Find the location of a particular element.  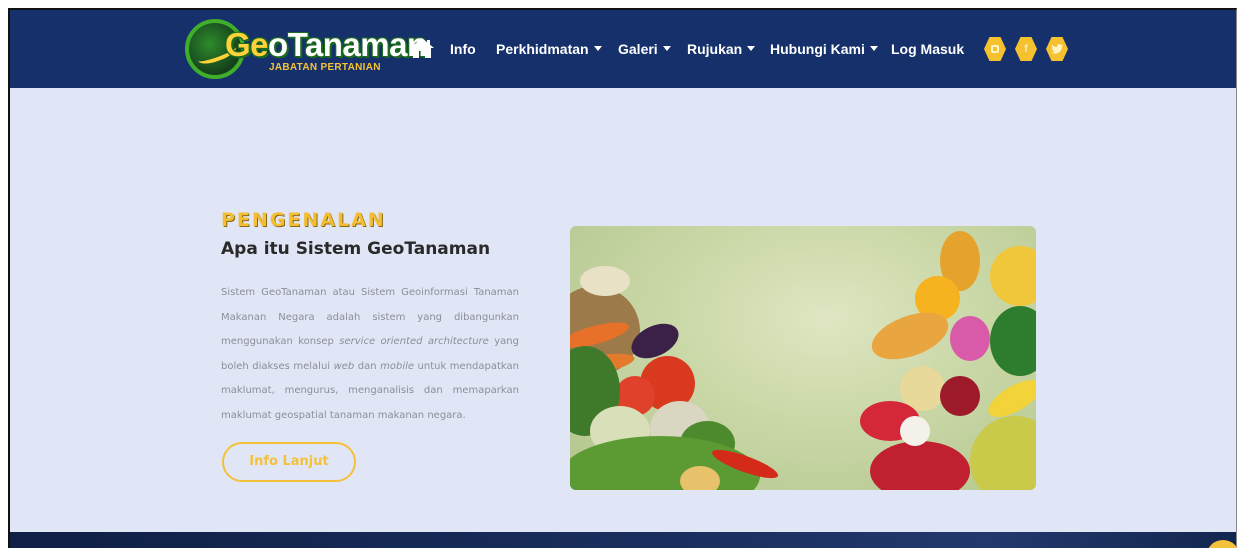

nav-info-label: Info is located at coordinates (463, 49).